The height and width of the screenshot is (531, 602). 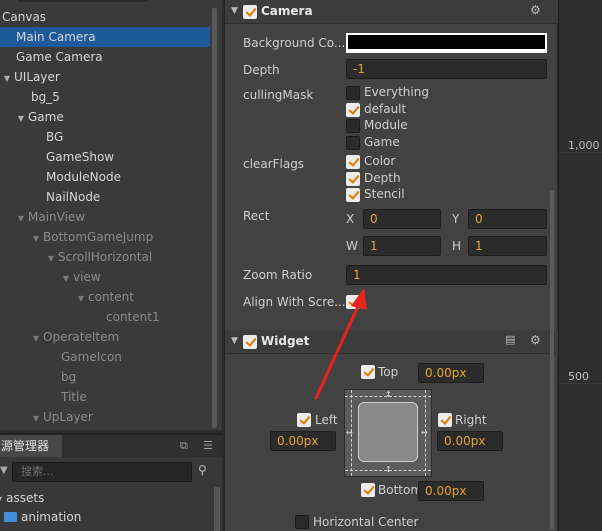 What do you see at coordinates (24, 17) in the screenshot?
I see `hierarchy-node-label: Canvas` at bounding box center [24, 17].